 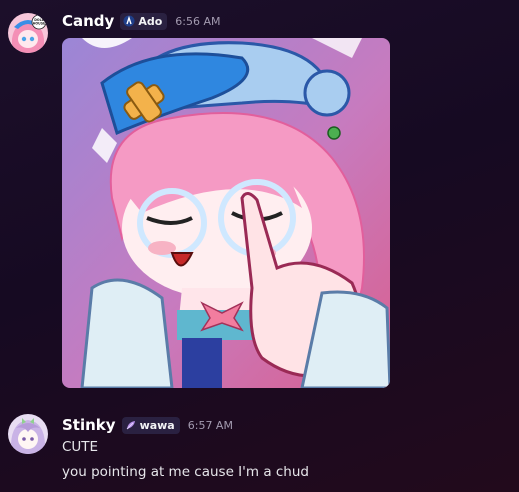 I want to click on feather-icon, so click(x=130, y=425).